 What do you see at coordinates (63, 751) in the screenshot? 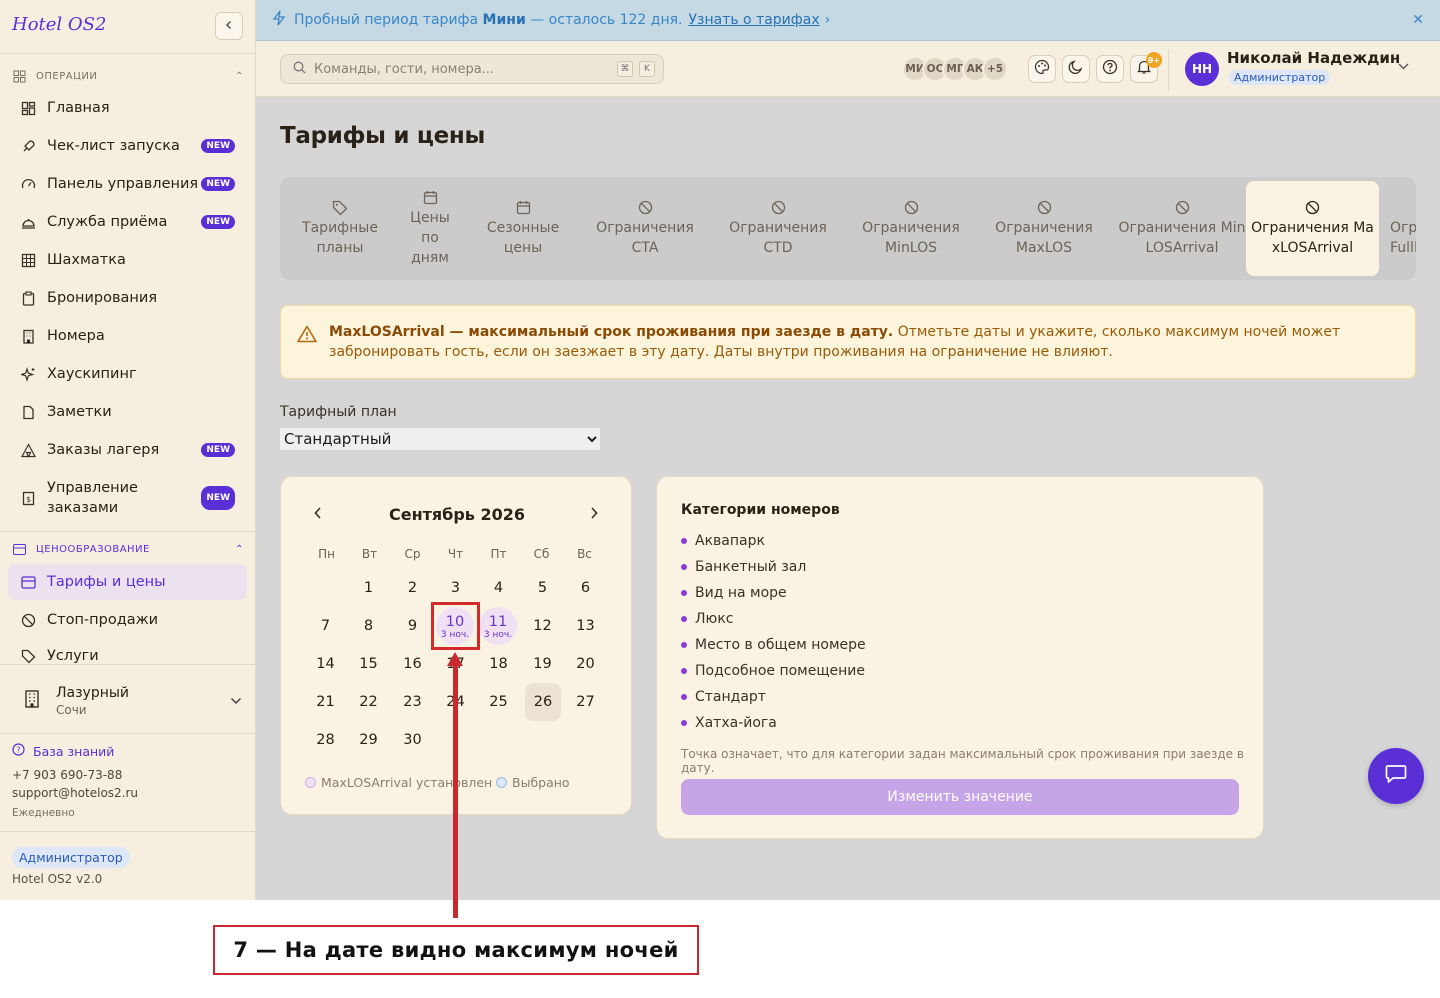
I see `knowledge-base-link: ? База знаний` at bounding box center [63, 751].